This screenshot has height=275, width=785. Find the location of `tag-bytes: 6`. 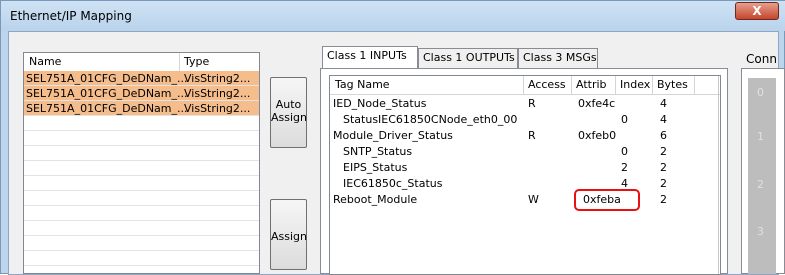

tag-bytes: 6 is located at coordinates (663, 135).